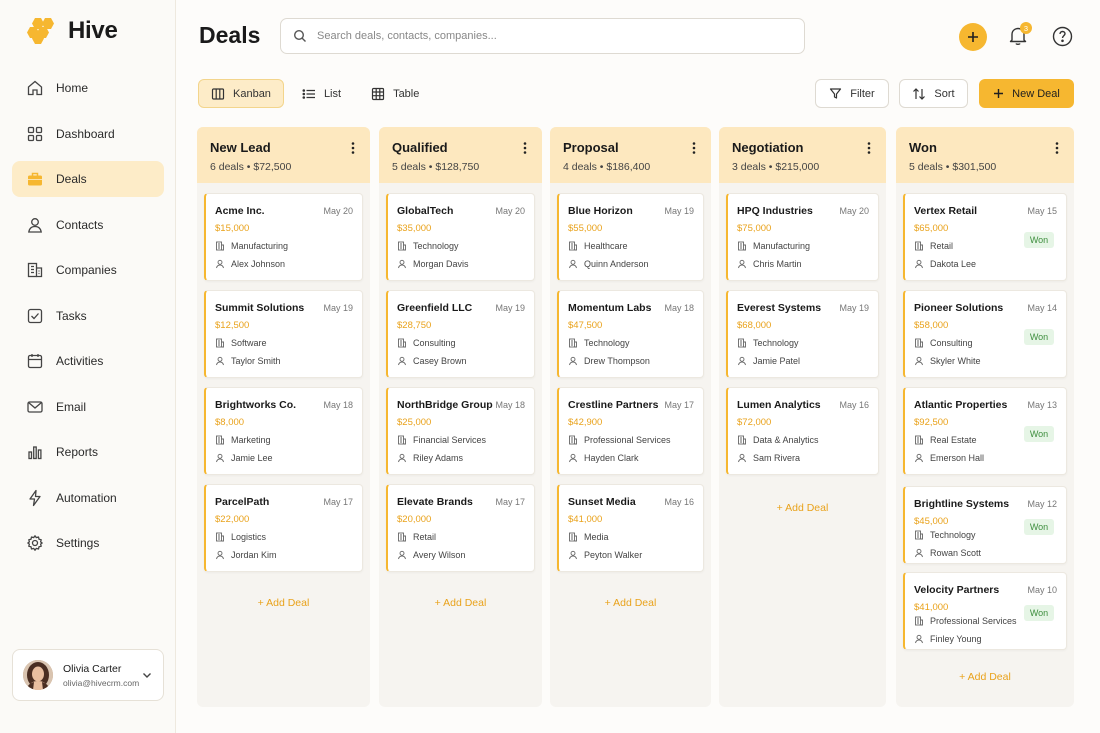 Image resolution: width=1100 pixels, height=733 pixels. I want to click on view-tab-list: List, so click(321, 93).